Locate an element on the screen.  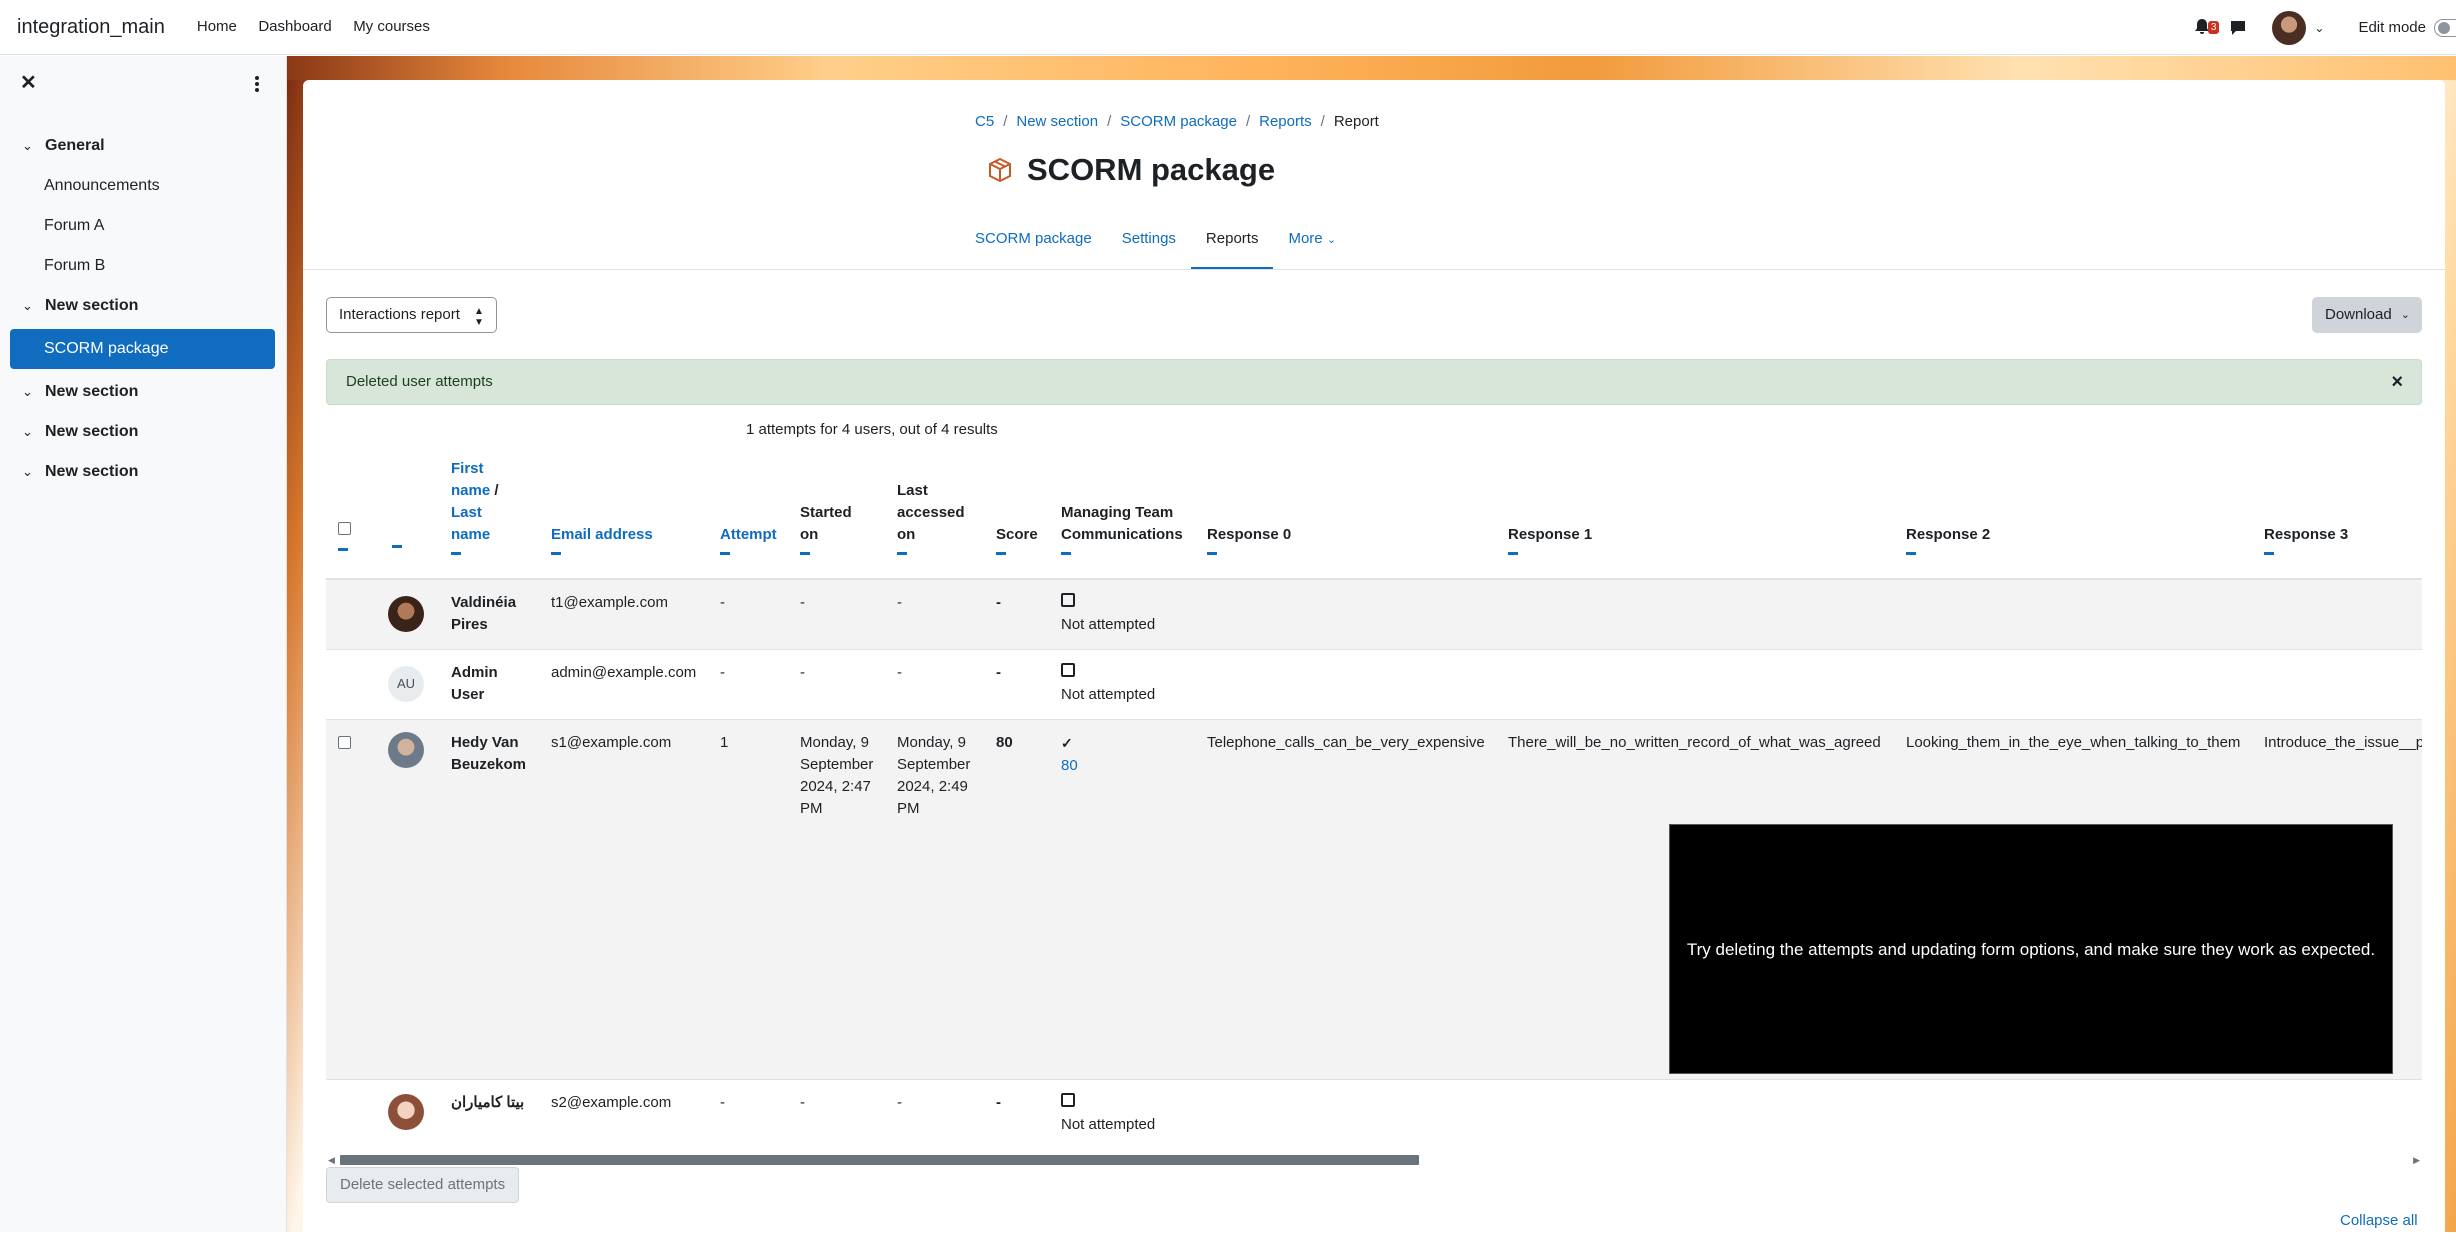
sort-first-name: First name is located at coordinates (470, 479).